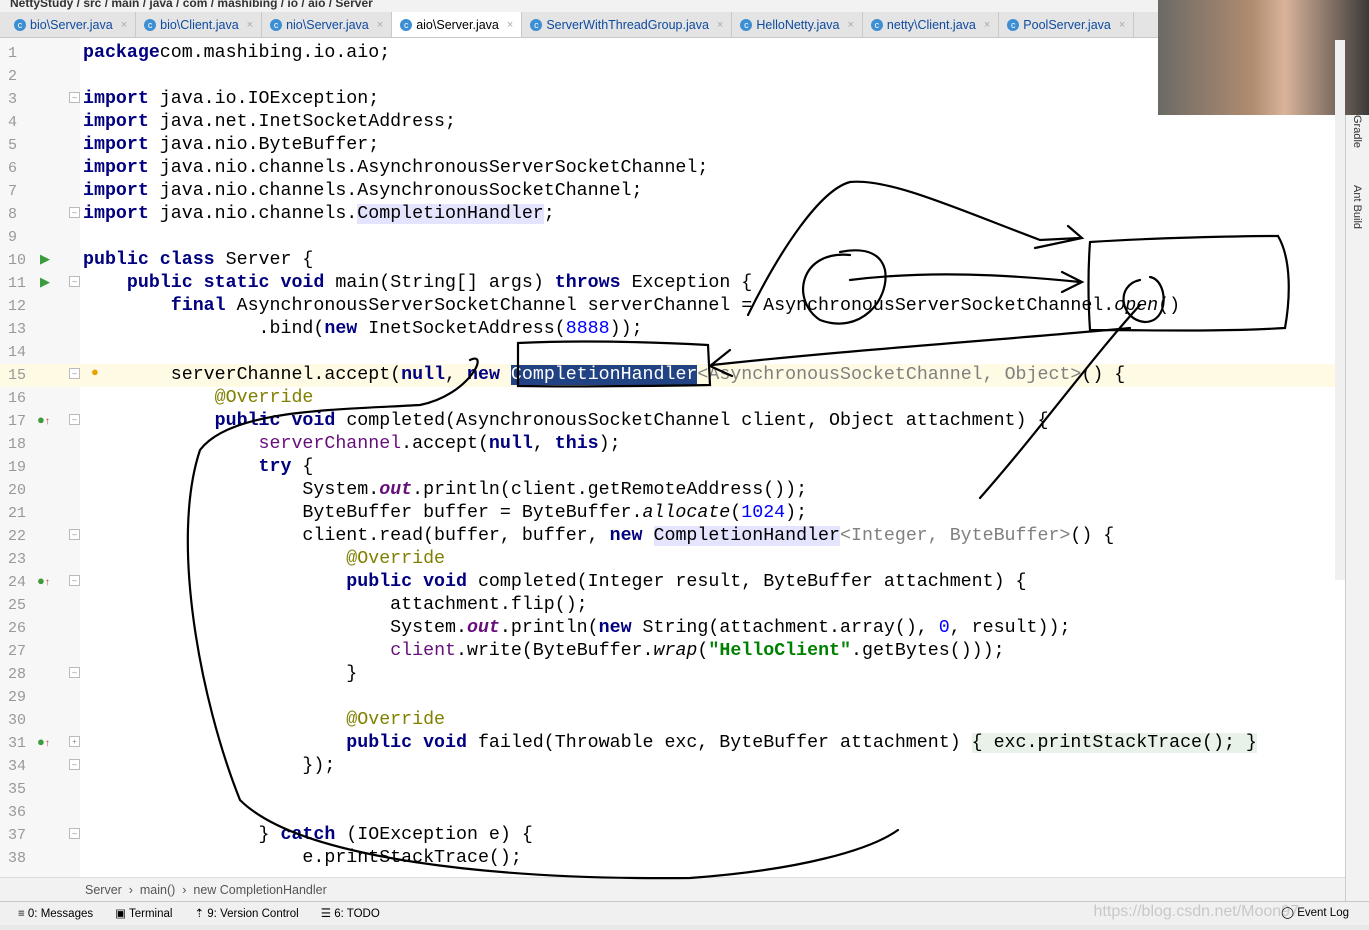 Image resolution: width=1369 pixels, height=930 pixels. Describe the element at coordinates (17, 858) in the screenshot. I see `line-number: 38` at that location.